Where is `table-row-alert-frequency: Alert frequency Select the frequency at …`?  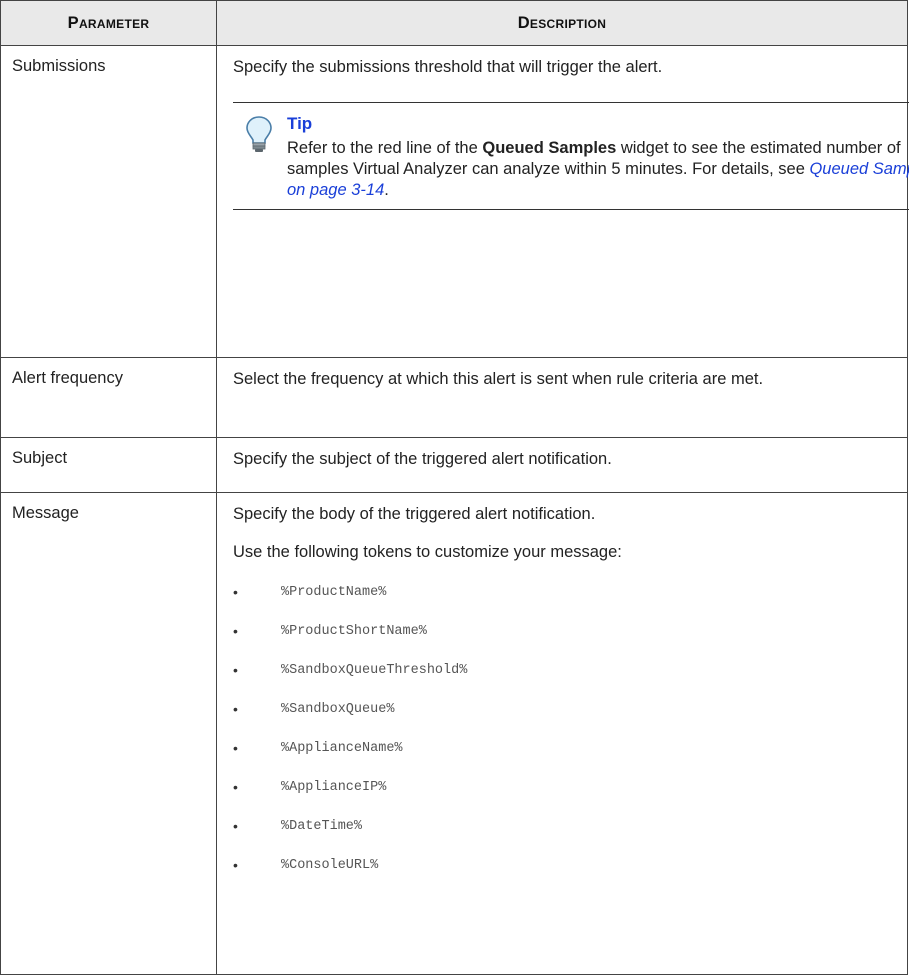 table-row-alert-frequency: Alert frequency Select the frequency at … is located at coordinates (454, 397).